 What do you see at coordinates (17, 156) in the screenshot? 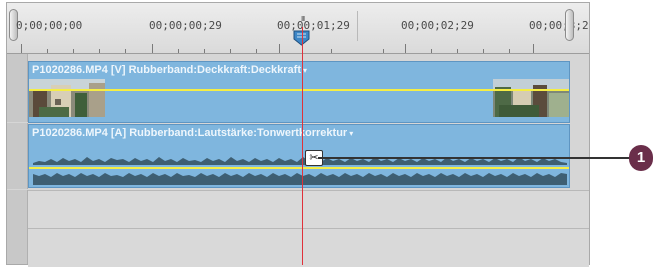
I see `audio-track-header` at bounding box center [17, 156].